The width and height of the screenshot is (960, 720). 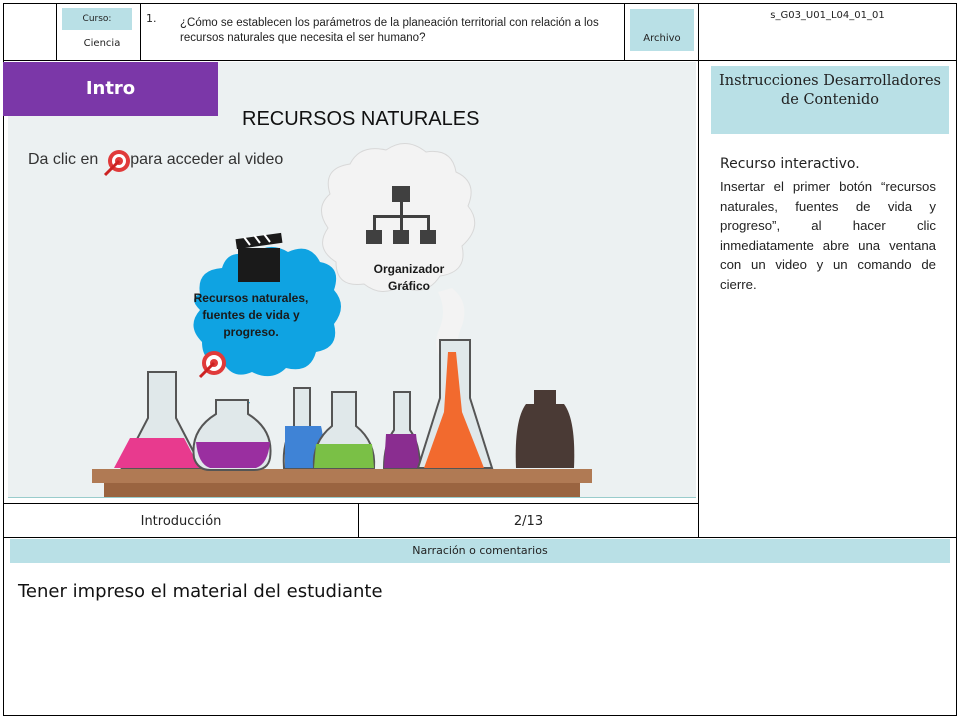 I want to click on slide-instruction: Da clic en para acceder al video, so click(x=155, y=160).